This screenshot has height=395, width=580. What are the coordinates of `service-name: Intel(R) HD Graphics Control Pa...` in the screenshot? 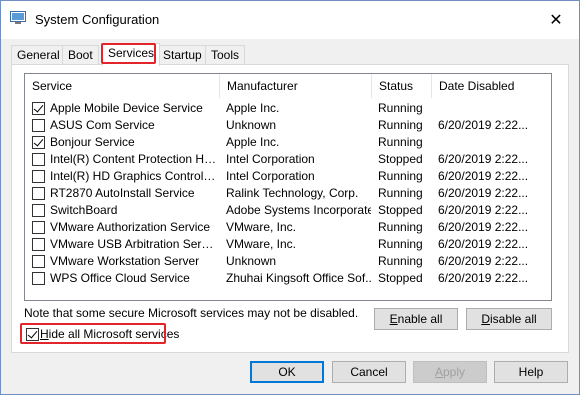 It's located at (134, 176).